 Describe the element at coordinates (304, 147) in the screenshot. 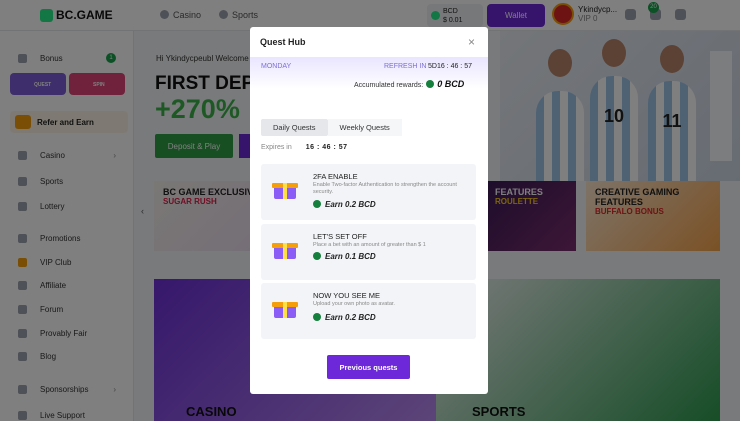

I see `expires-row: Expires in 16 : 46 : 57` at that location.